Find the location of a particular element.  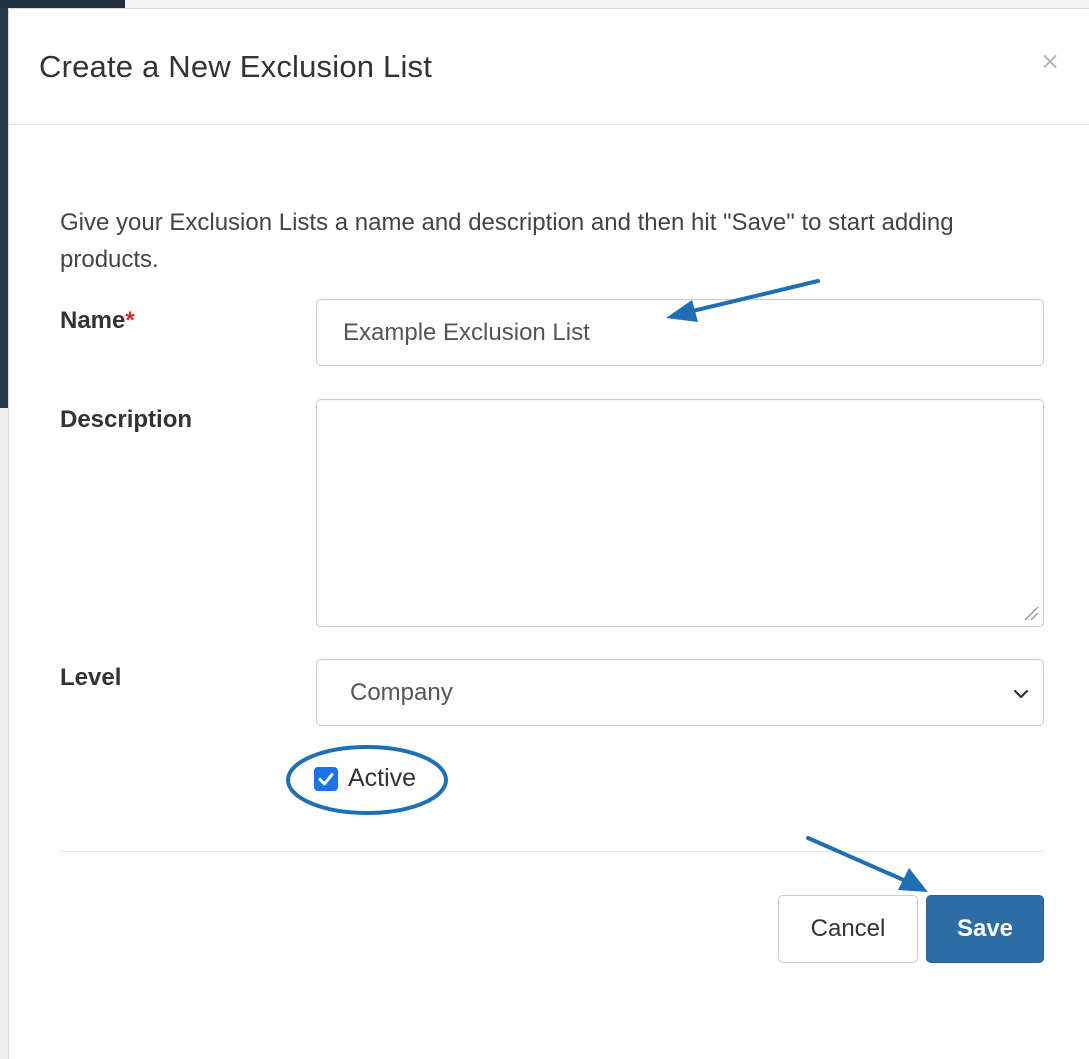

level-select-value: Company is located at coordinates (401, 692).